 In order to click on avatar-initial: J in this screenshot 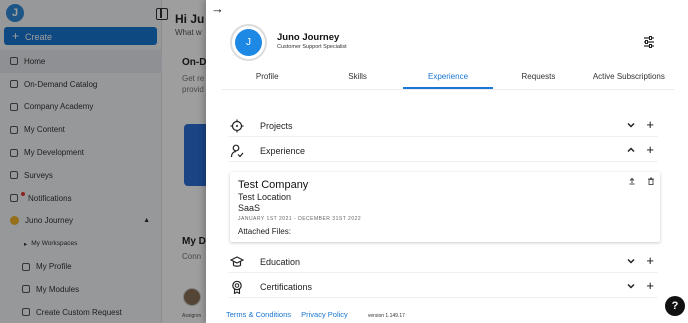, I will do `click(248, 42)`.